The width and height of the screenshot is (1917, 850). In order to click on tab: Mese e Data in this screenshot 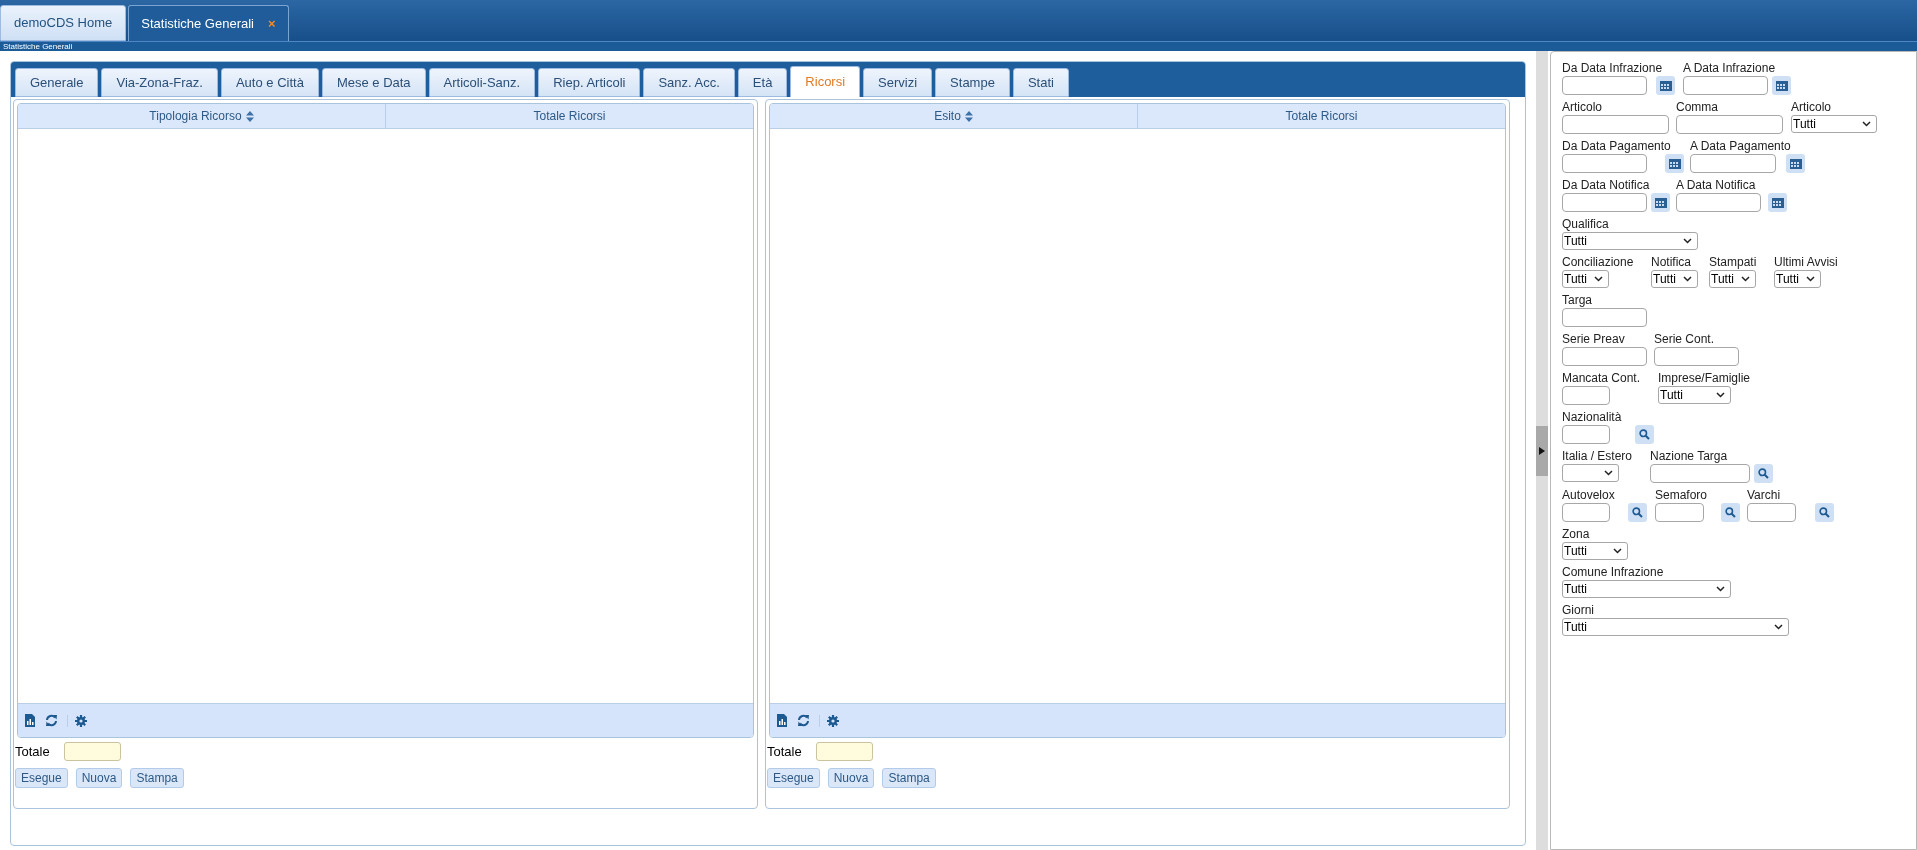, I will do `click(373, 82)`.